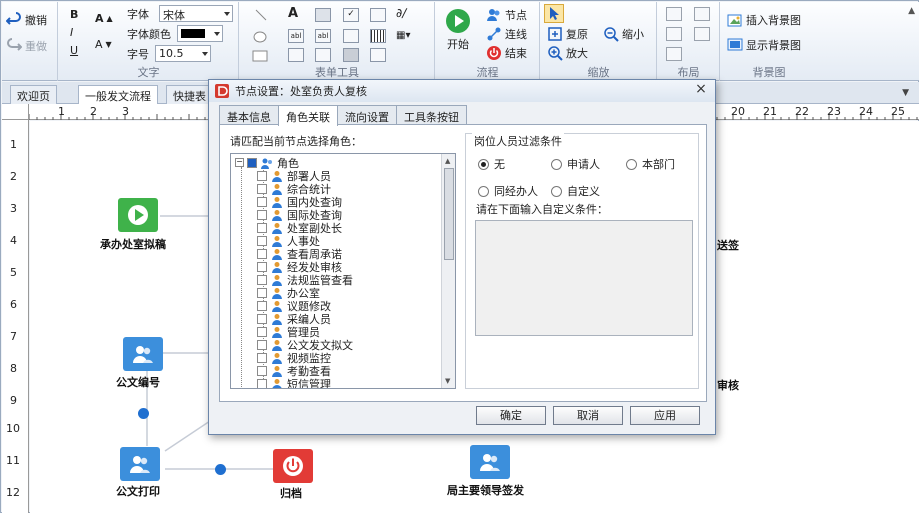 This screenshot has height=513, width=919. Describe the element at coordinates (511, 415) in the screenshot. I see `ok-button: 确定` at that location.